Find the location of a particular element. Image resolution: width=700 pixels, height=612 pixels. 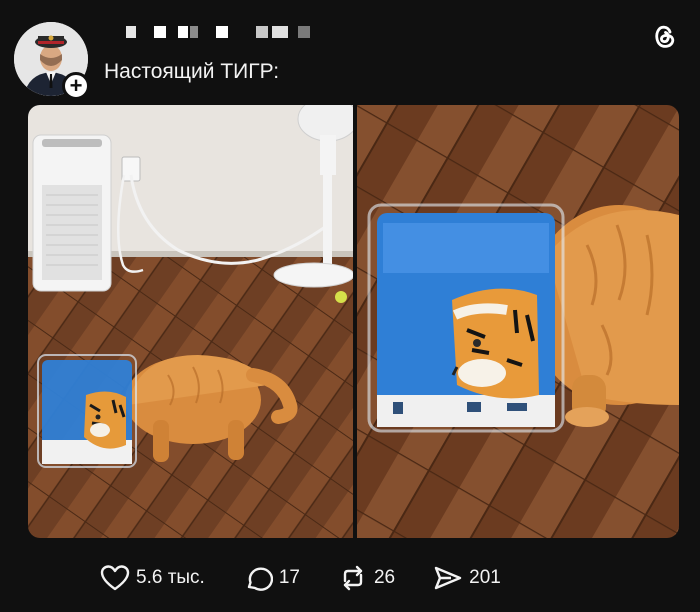

reply-button: 17 is located at coordinates (271, 578).